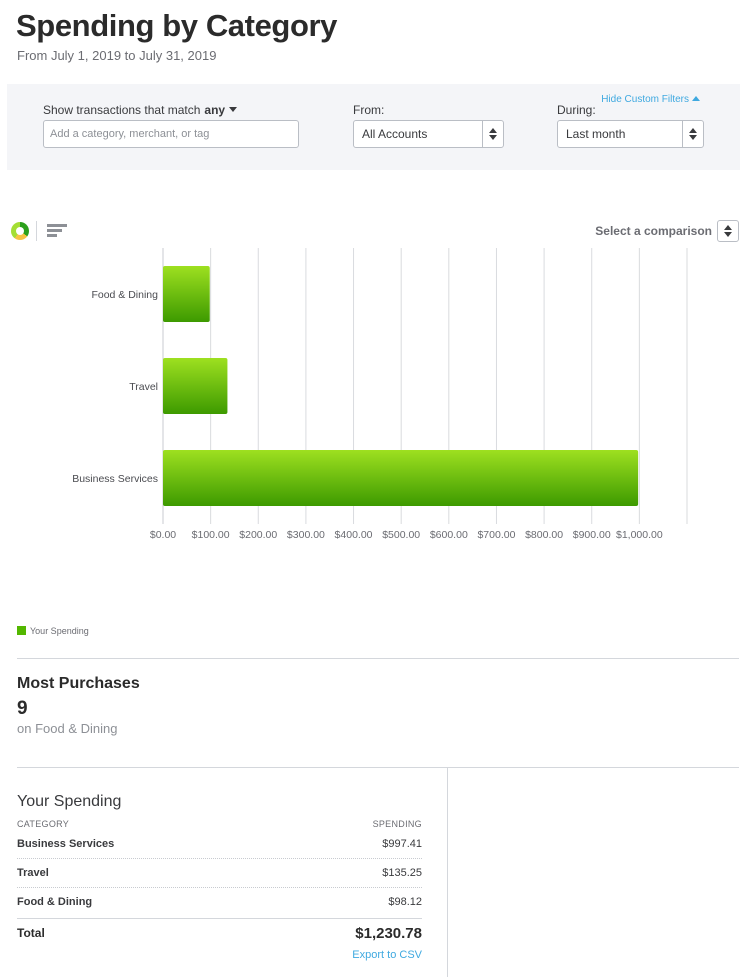 The height and width of the screenshot is (977, 750). Describe the element at coordinates (387, 955) in the screenshot. I see `export-csv-link: Export to CSV` at that location.